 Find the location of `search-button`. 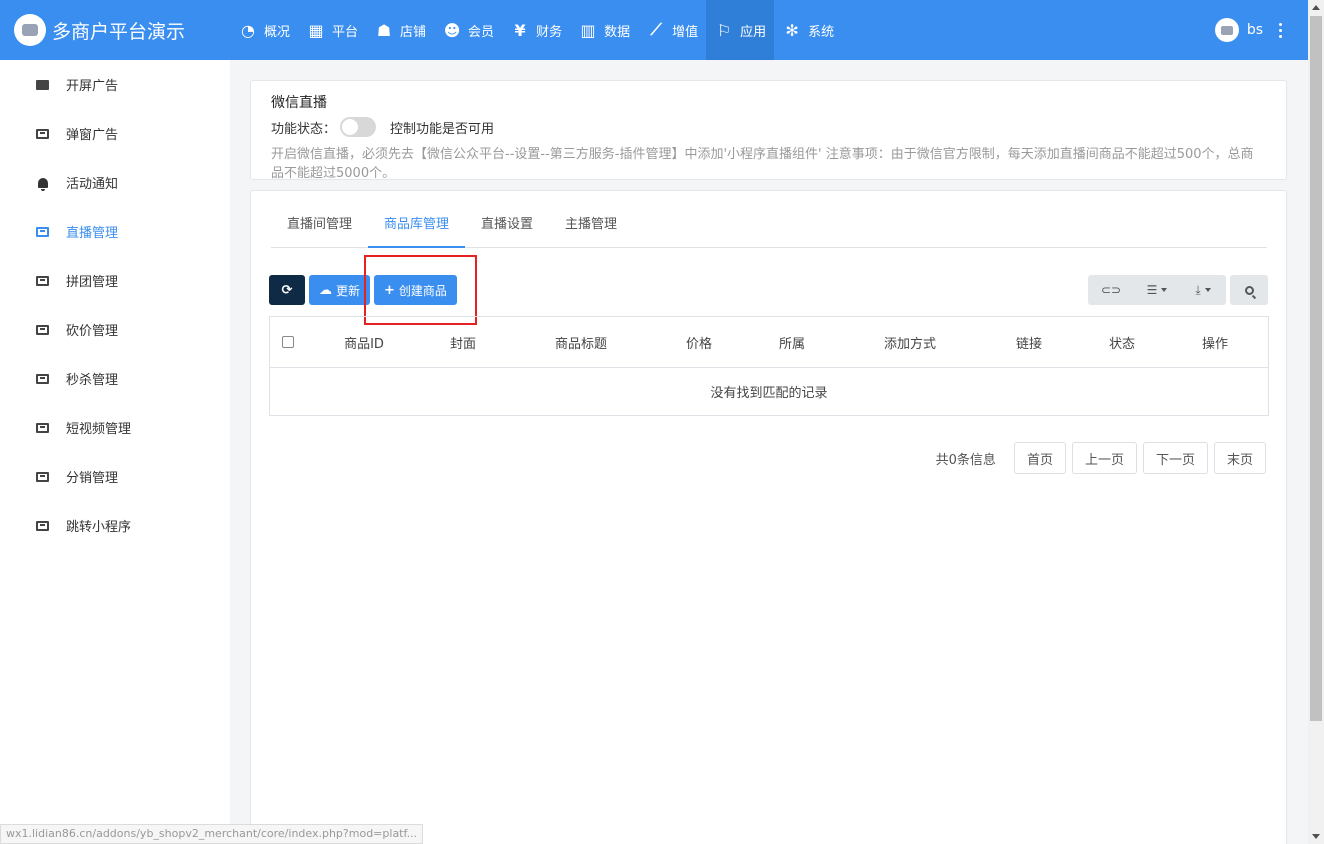

search-button is located at coordinates (1249, 290).